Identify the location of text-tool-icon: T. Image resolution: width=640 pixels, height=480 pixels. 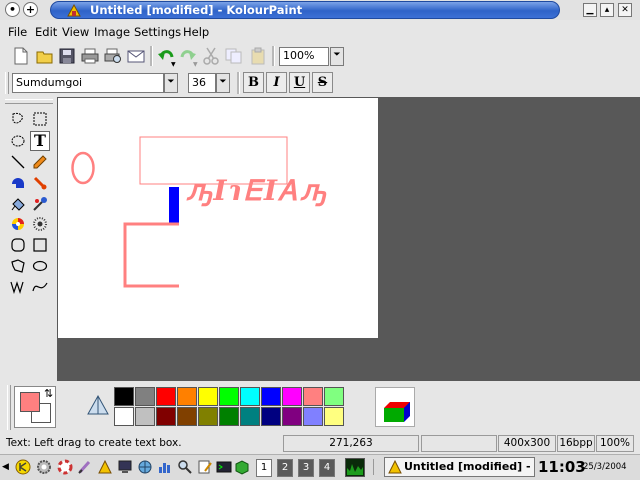
(40, 141).